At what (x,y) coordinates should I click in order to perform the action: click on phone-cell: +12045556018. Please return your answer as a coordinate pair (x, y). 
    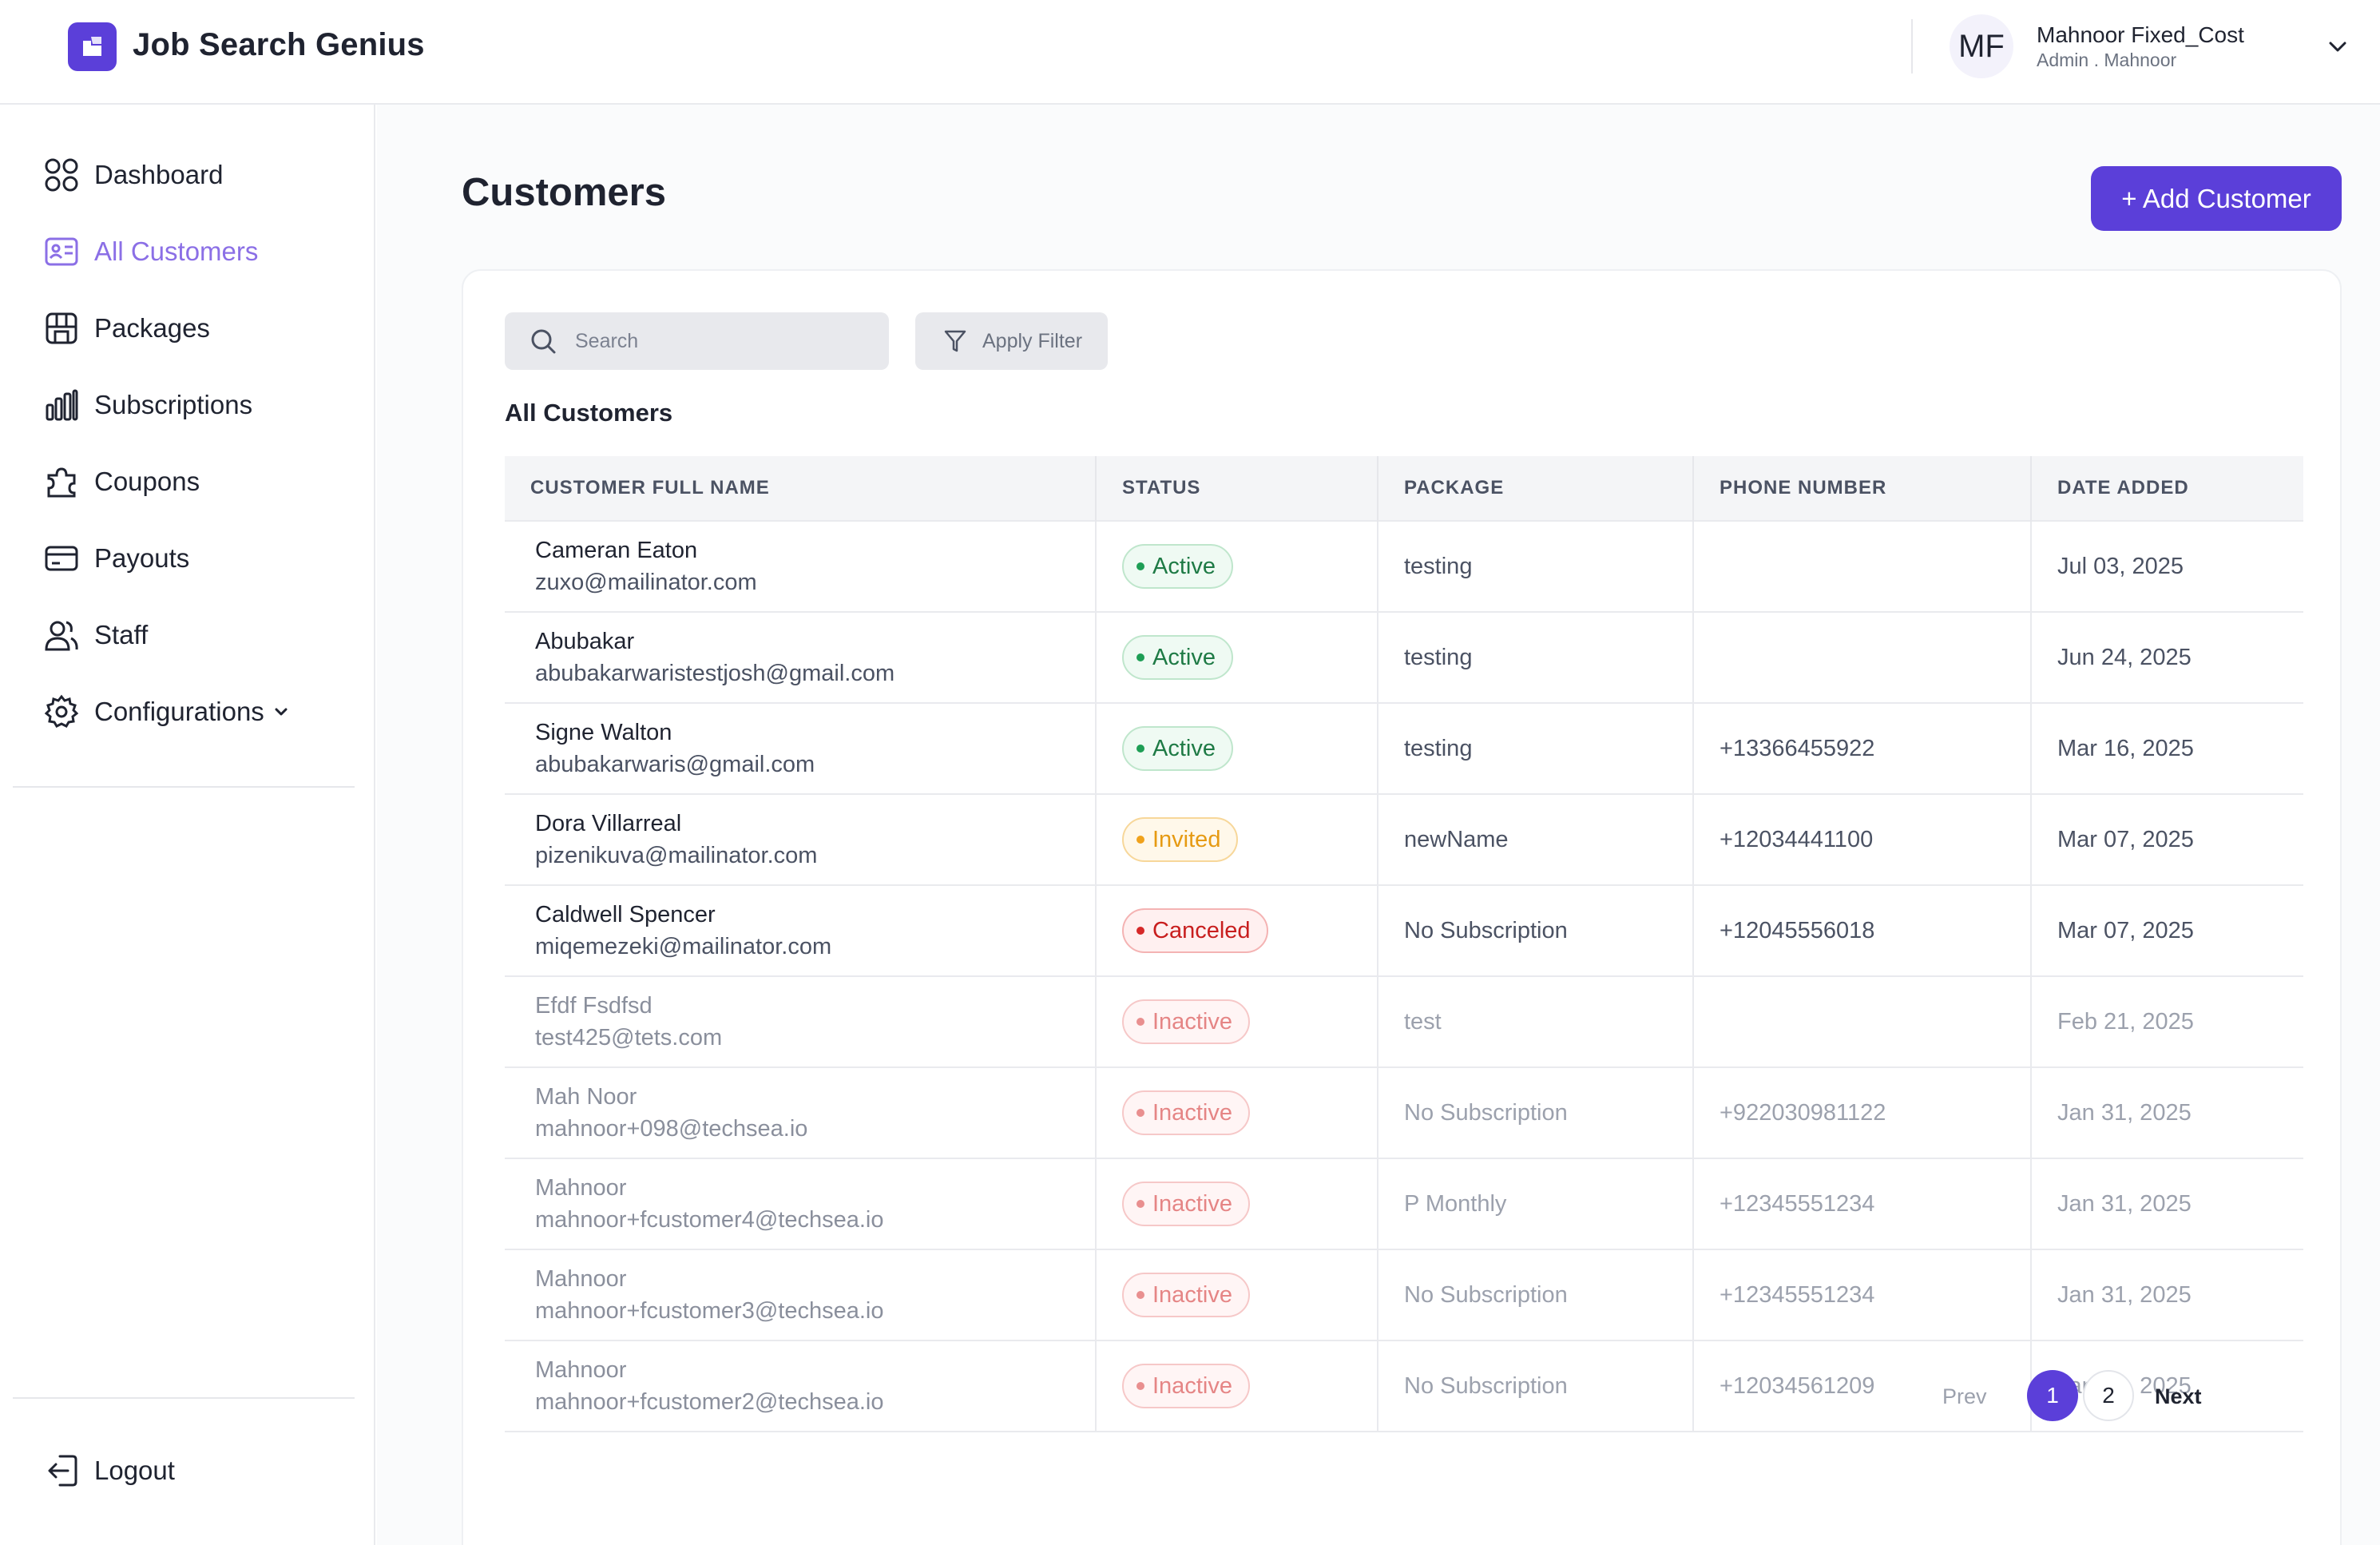
    Looking at the image, I should click on (1862, 930).